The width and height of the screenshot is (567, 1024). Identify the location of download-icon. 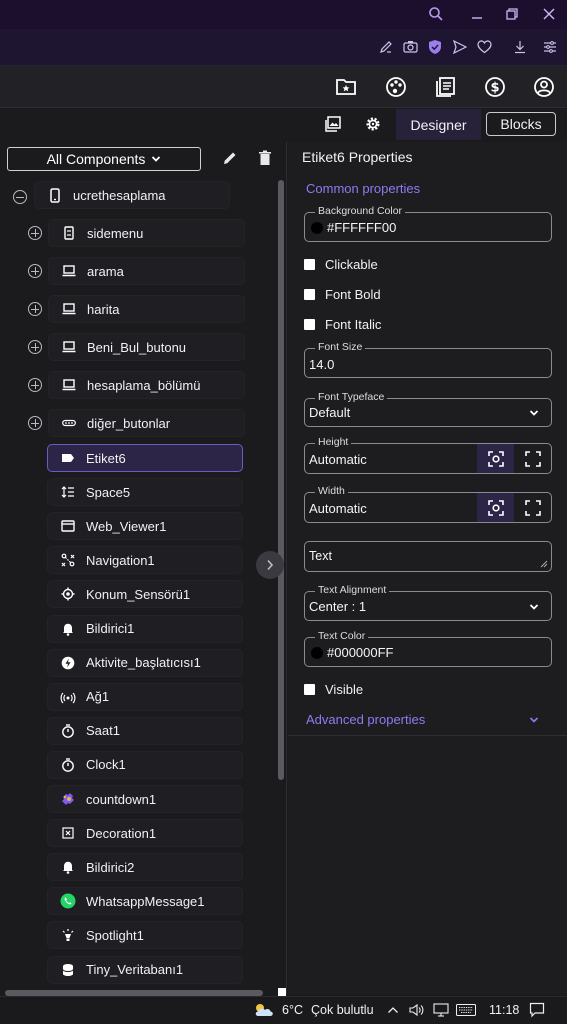
(520, 47).